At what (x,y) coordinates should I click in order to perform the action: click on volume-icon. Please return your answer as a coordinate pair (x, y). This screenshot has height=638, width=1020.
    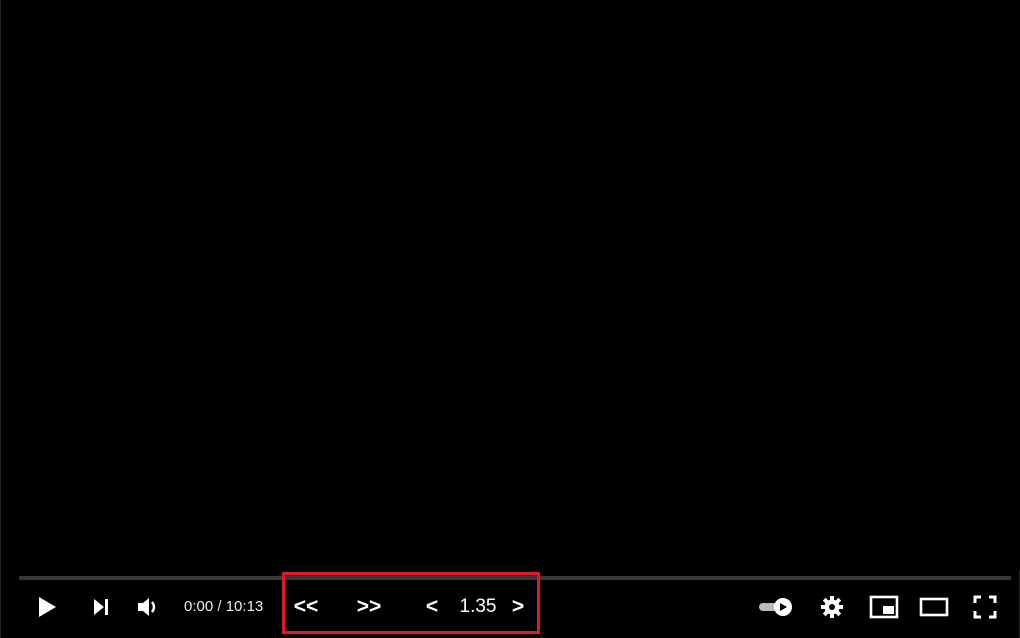
    Looking at the image, I should click on (147, 607).